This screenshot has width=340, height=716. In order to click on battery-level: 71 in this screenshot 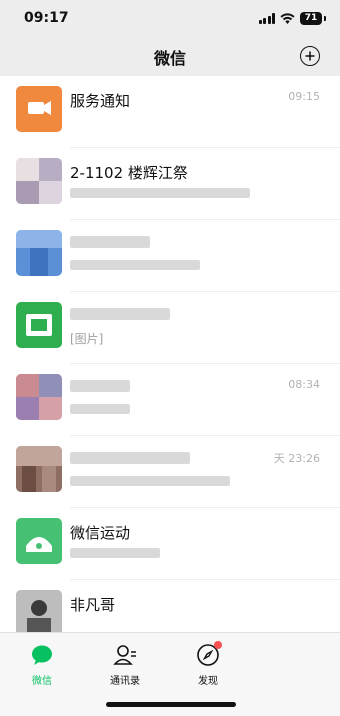, I will do `click(311, 18)`.